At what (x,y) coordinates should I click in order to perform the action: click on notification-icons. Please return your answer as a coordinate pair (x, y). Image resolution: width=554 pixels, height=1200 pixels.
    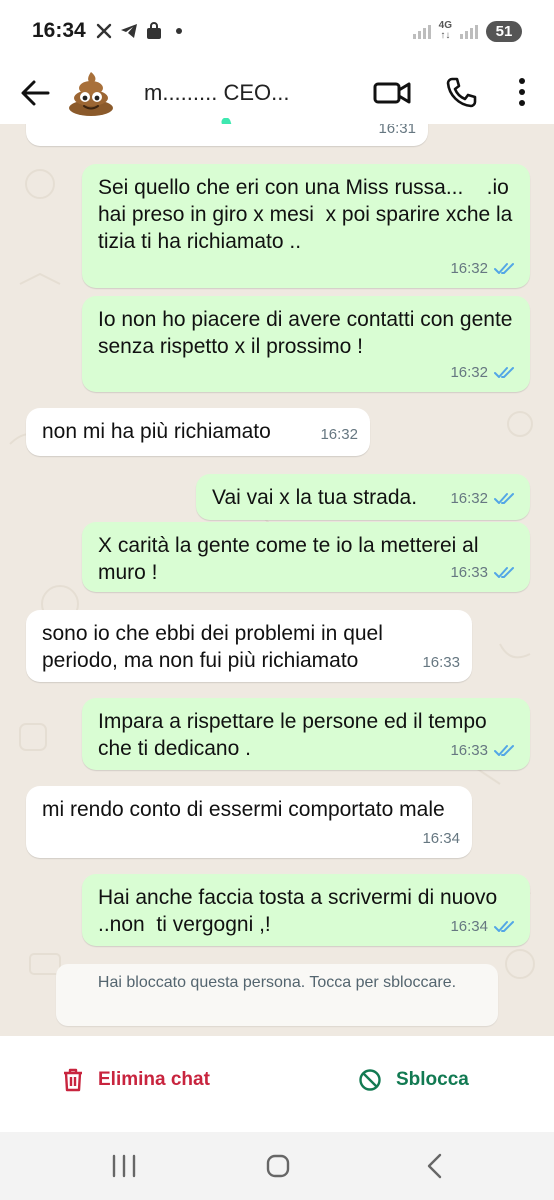
    Looking at the image, I should click on (139, 31).